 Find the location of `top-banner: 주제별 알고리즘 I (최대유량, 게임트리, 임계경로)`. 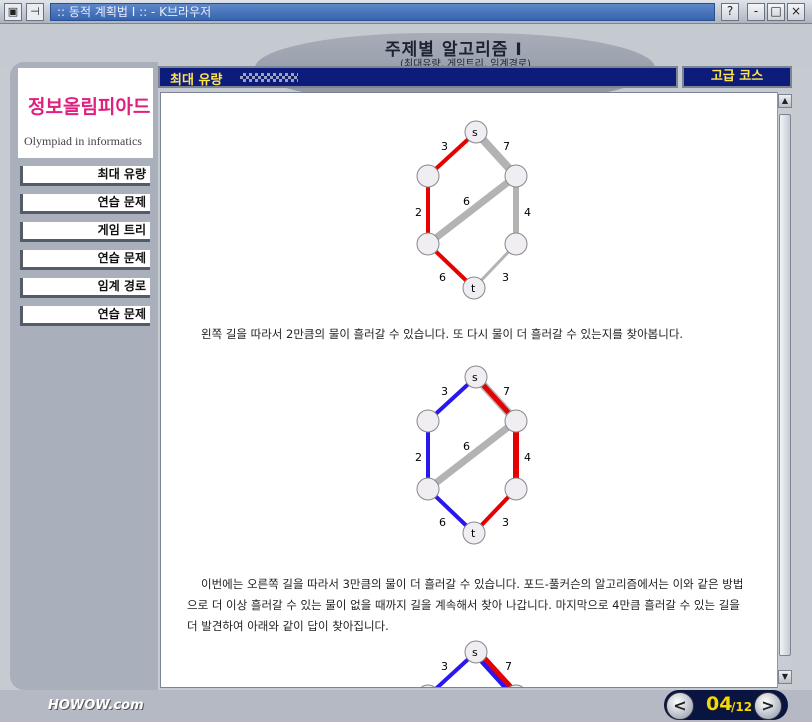

top-banner: 주제별 알고리즘 I (최대유량, 게임트리, 임계경로) is located at coordinates (406, 64).